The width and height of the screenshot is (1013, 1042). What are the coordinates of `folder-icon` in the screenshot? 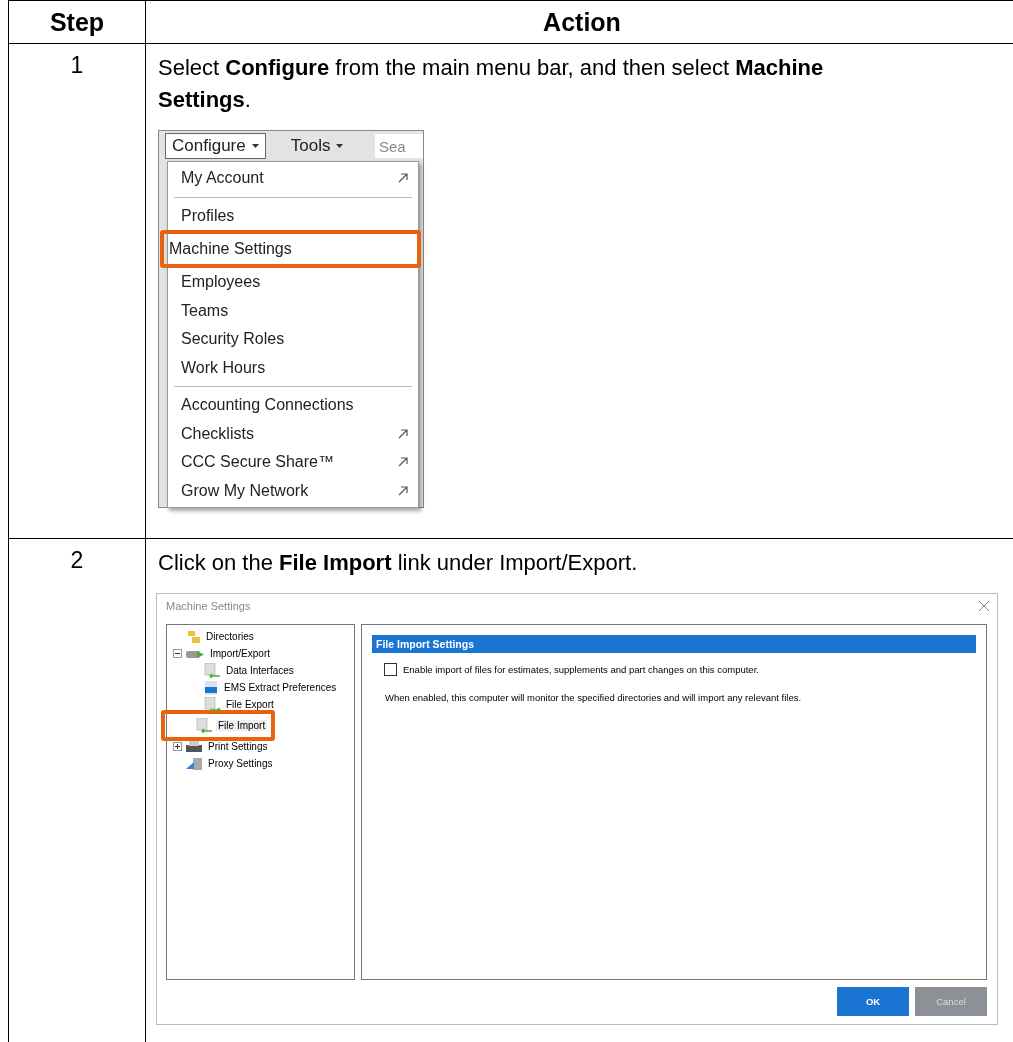 It's located at (193, 636).